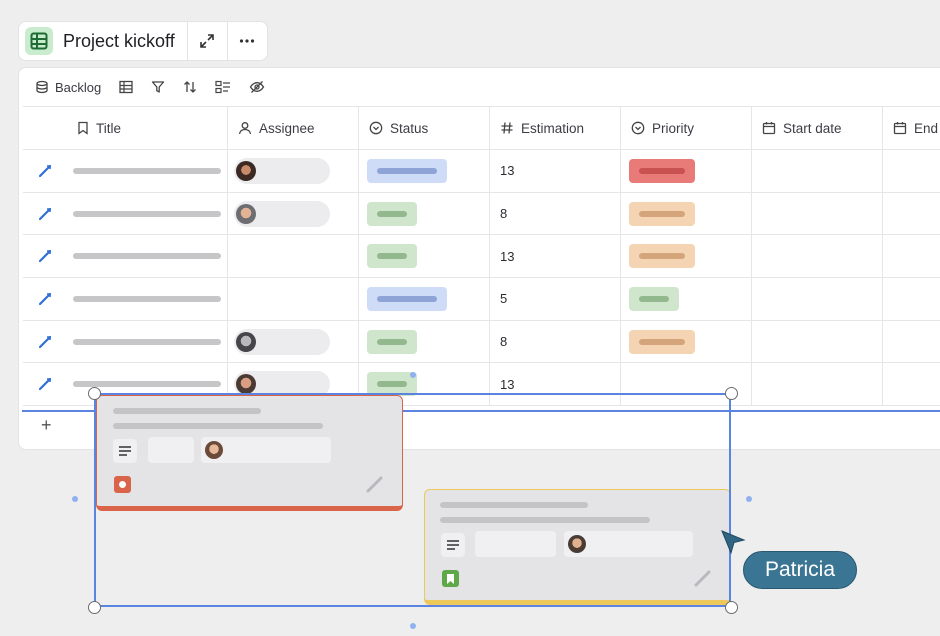 Image resolution: width=940 pixels, height=636 pixels. Describe the element at coordinates (109, 128) in the screenshot. I see `column-label: Title` at that location.